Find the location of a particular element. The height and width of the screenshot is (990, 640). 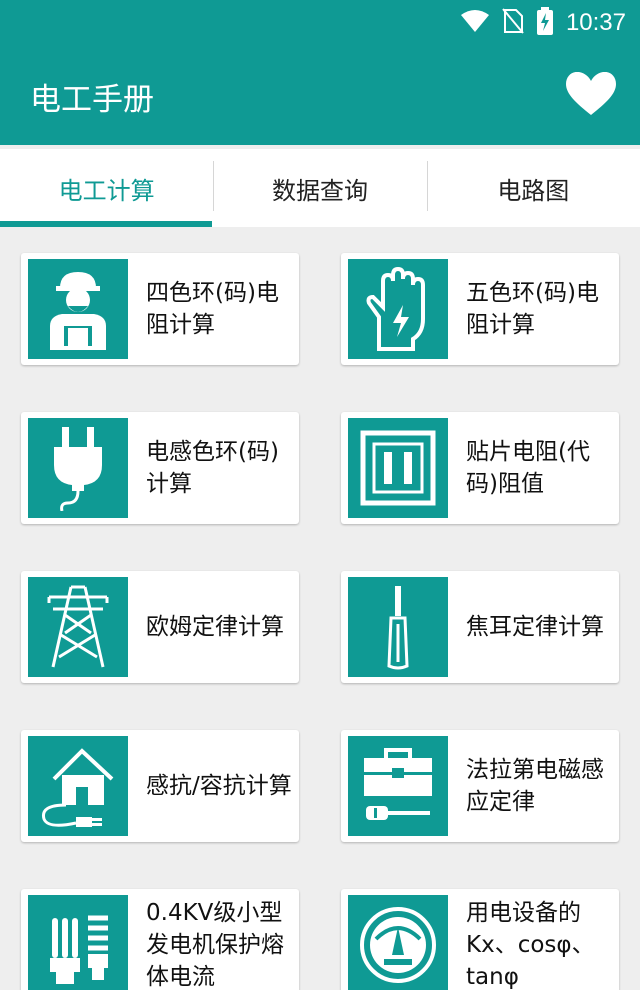

power-plug-icon is located at coordinates (78, 468).